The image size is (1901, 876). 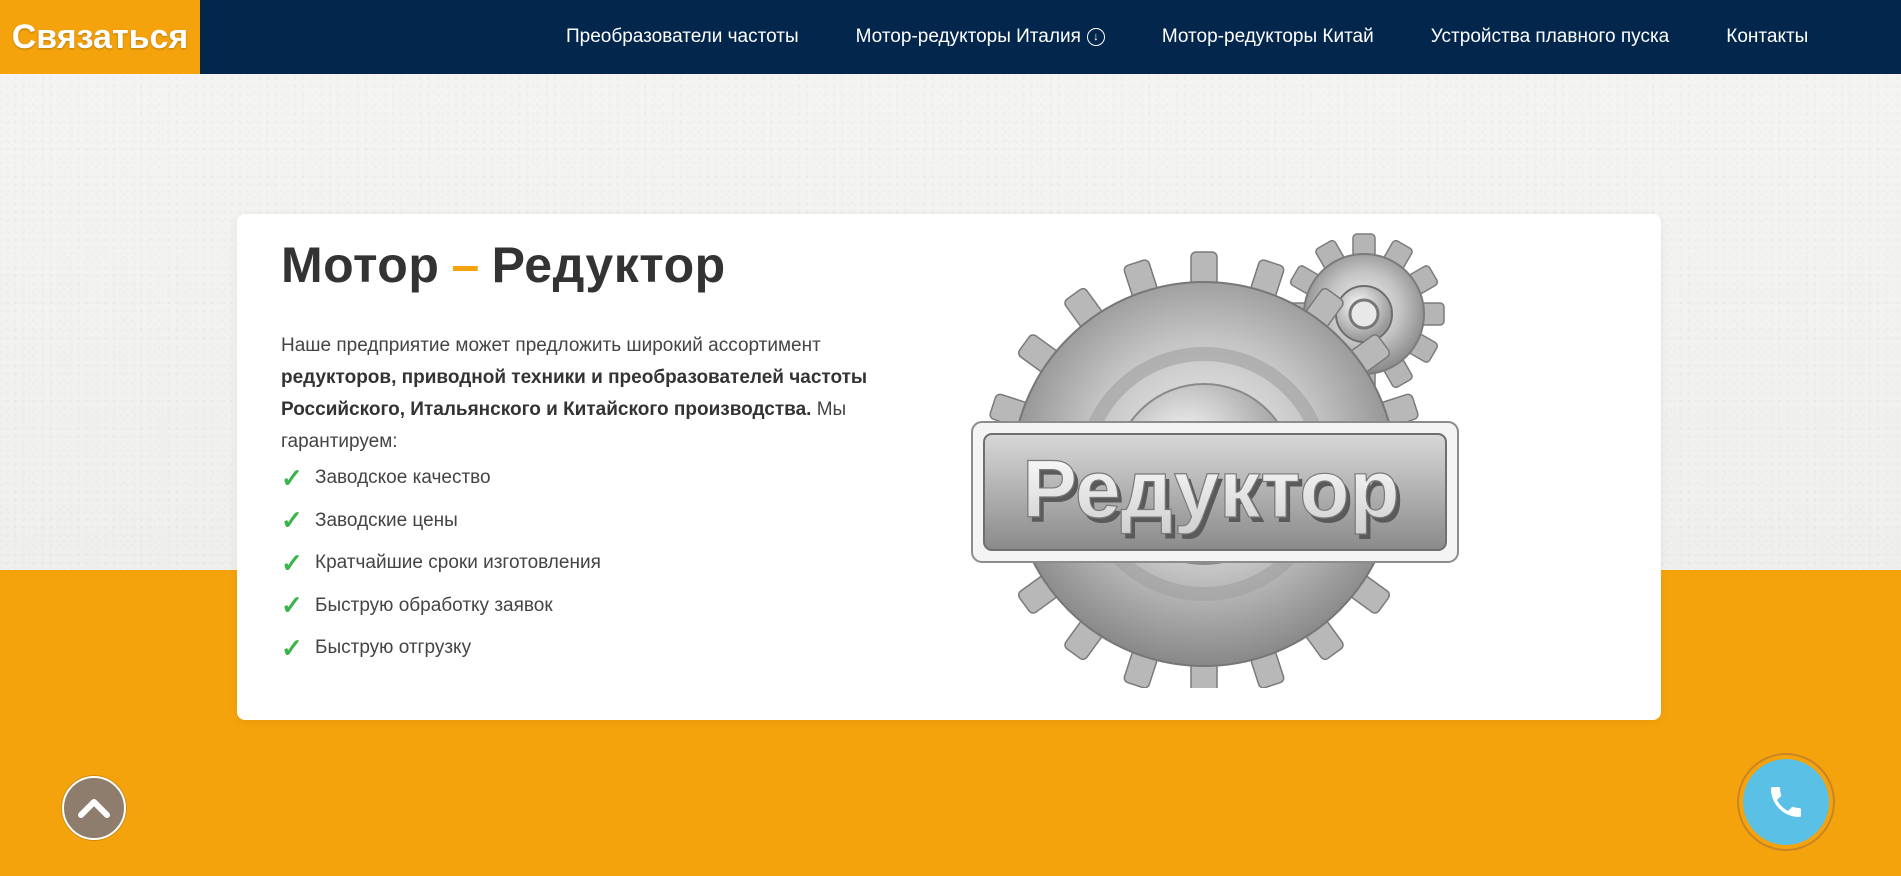 What do you see at coordinates (608, 265) in the screenshot?
I see `title-part2: Редуктор` at bounding box center [608, 265].